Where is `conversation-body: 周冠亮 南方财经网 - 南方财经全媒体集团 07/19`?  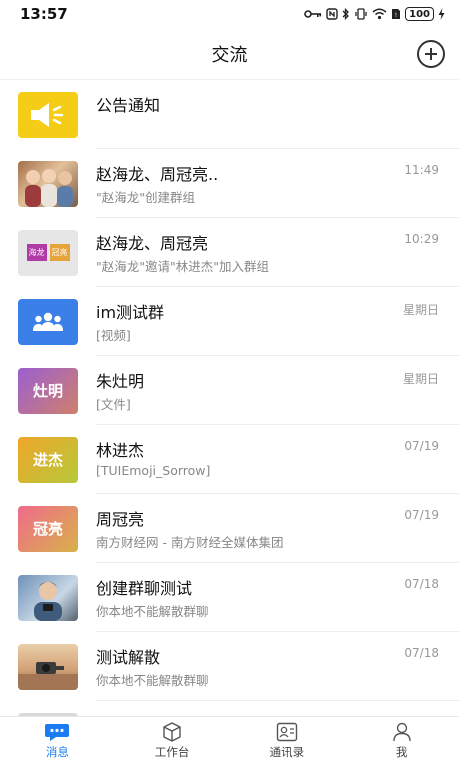 conversation-body: 周冠亮 南方财经网 - 南方财经全媒体集团 07/19 is located at coordinates (277, 528).